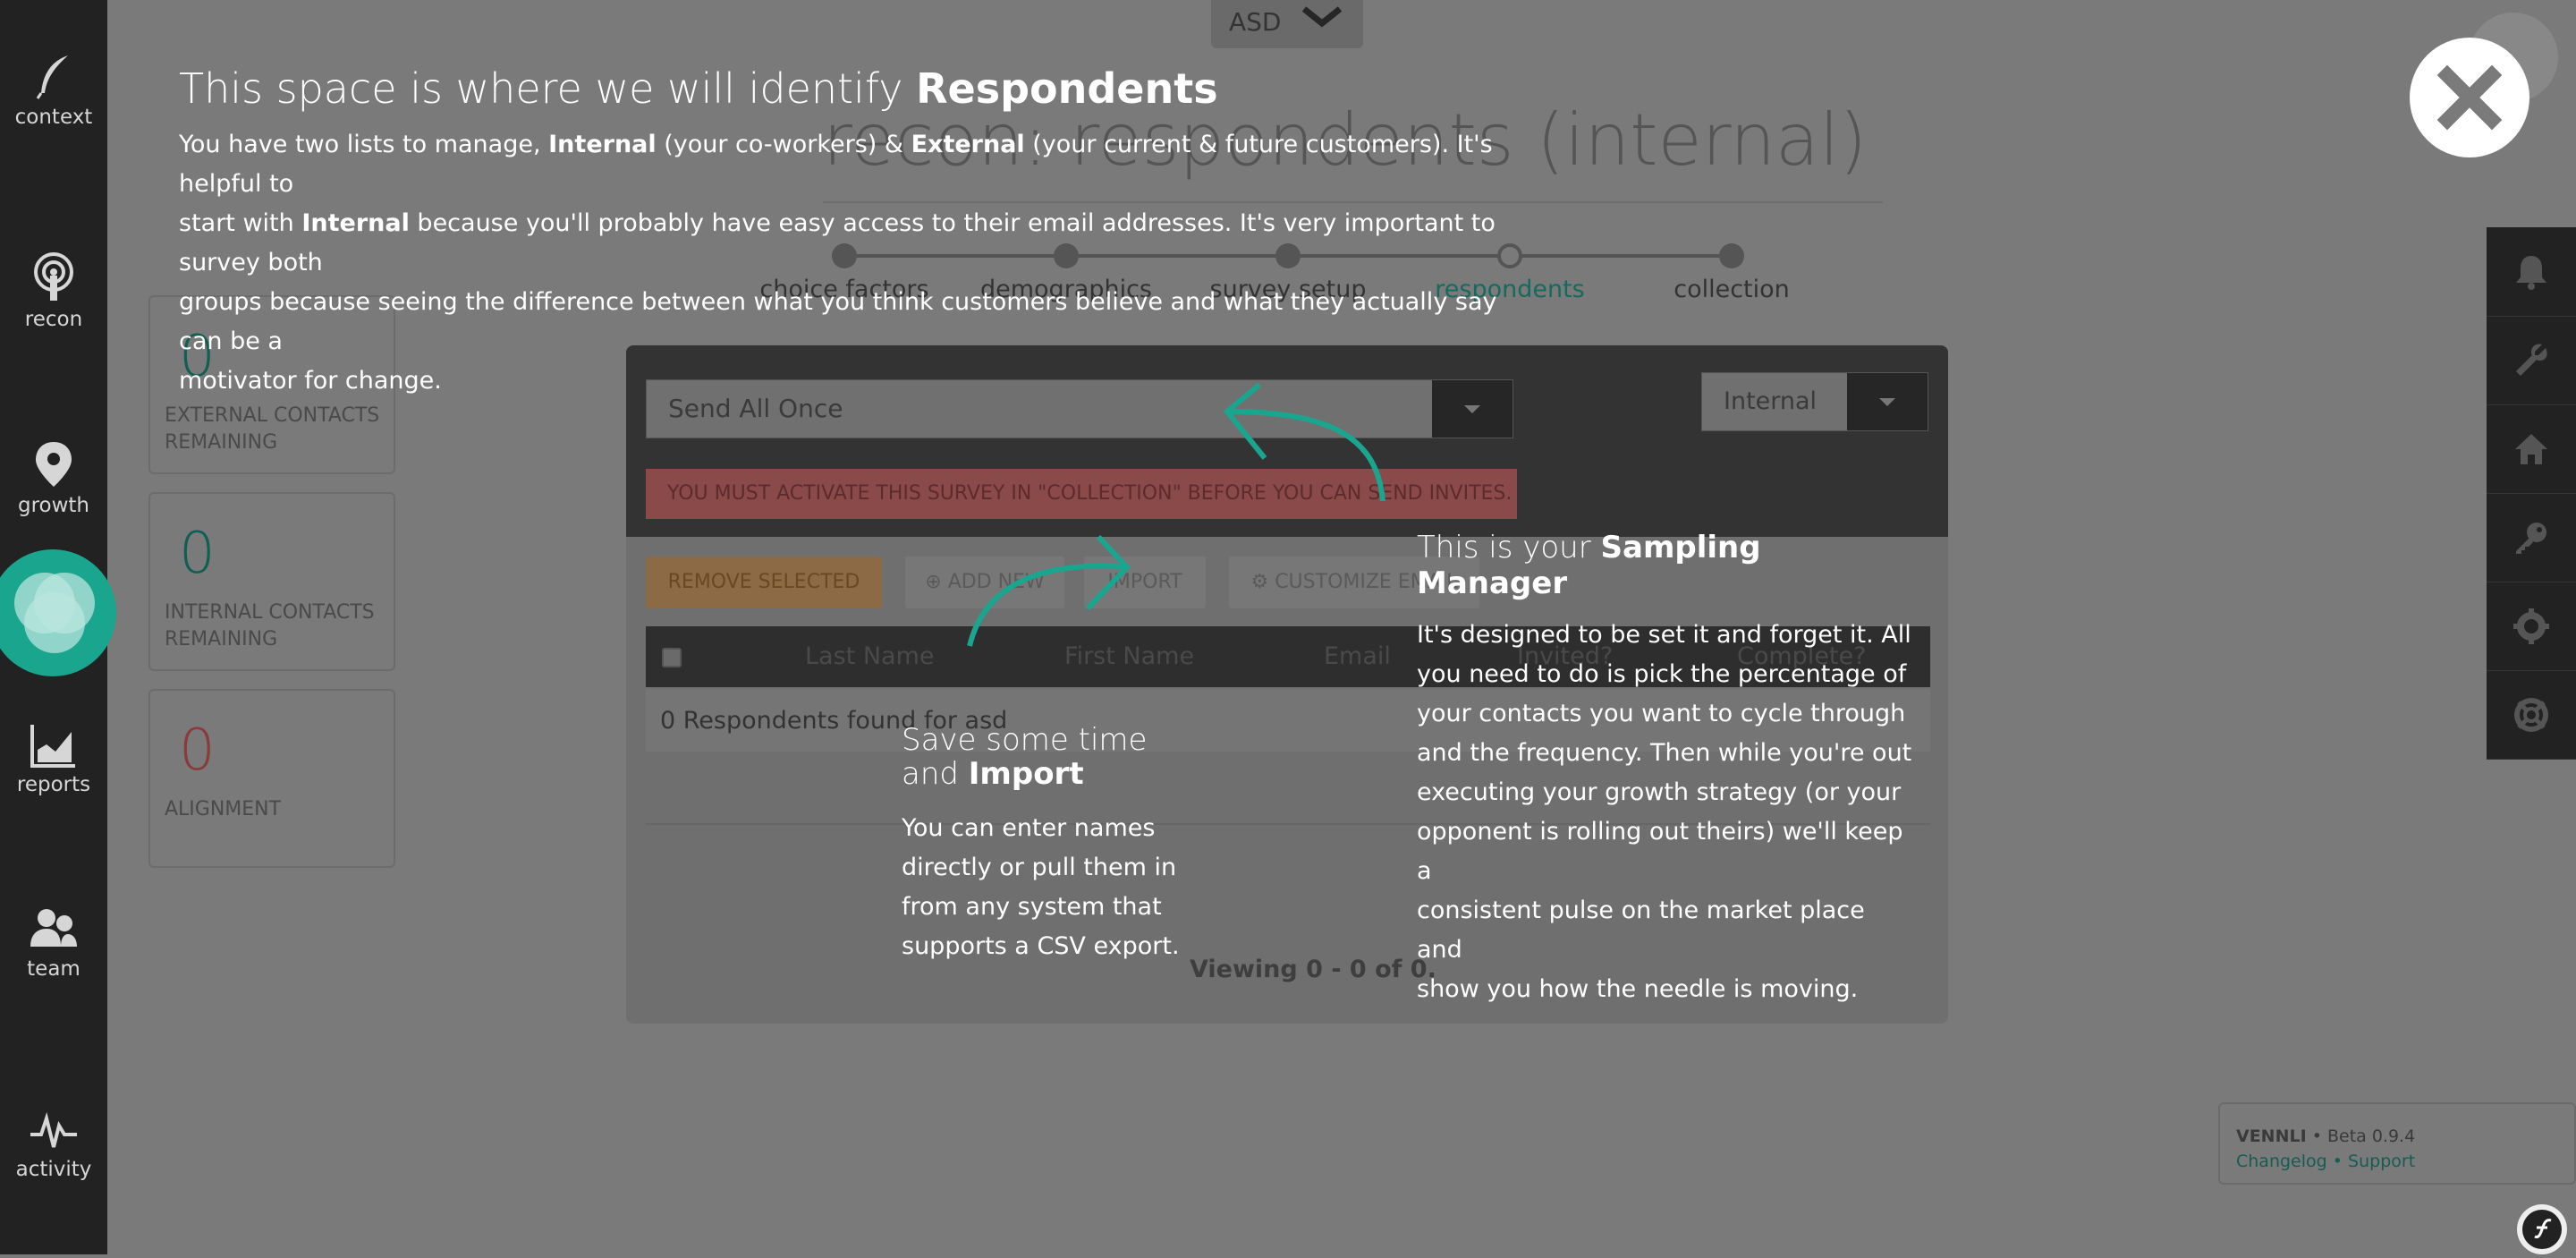 This screenshot has height=1258, width=2576. Describe the element at coordinates (53, 1169) in the screenshot. I see `sidebar-item-label: activity` at that location.